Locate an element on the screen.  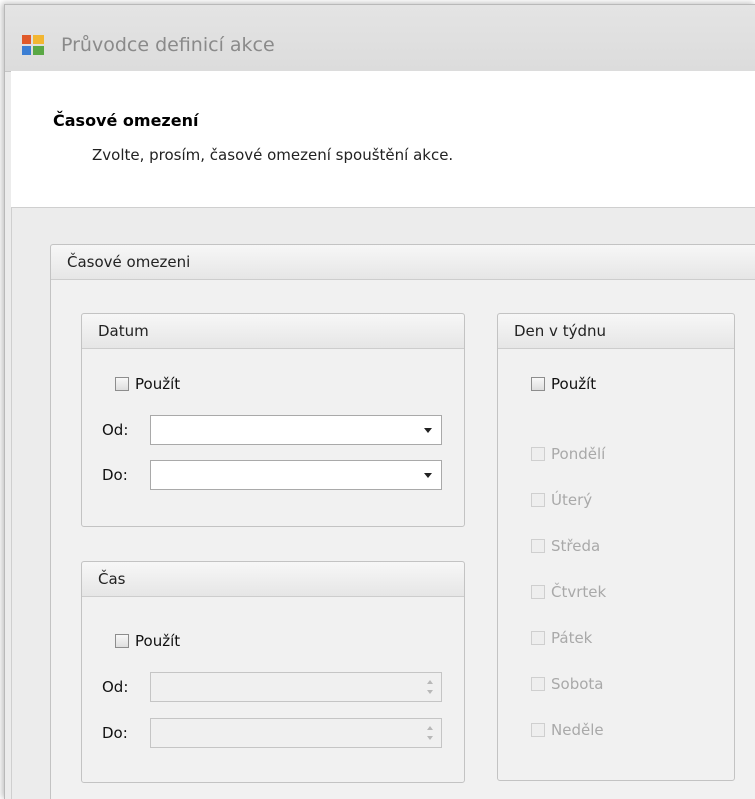
time-to-up-icon is located at coordinates (430, 728).